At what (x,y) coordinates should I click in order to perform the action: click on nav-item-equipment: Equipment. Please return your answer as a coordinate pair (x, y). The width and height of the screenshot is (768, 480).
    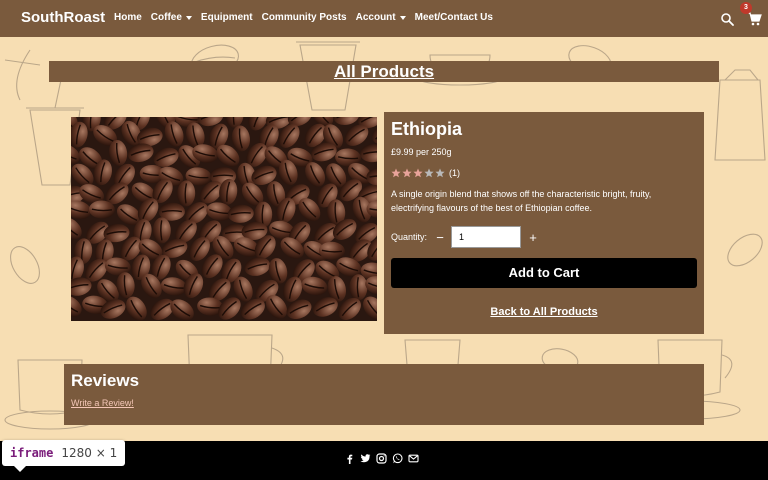
    Looking at the image, I should click on (227, 17).